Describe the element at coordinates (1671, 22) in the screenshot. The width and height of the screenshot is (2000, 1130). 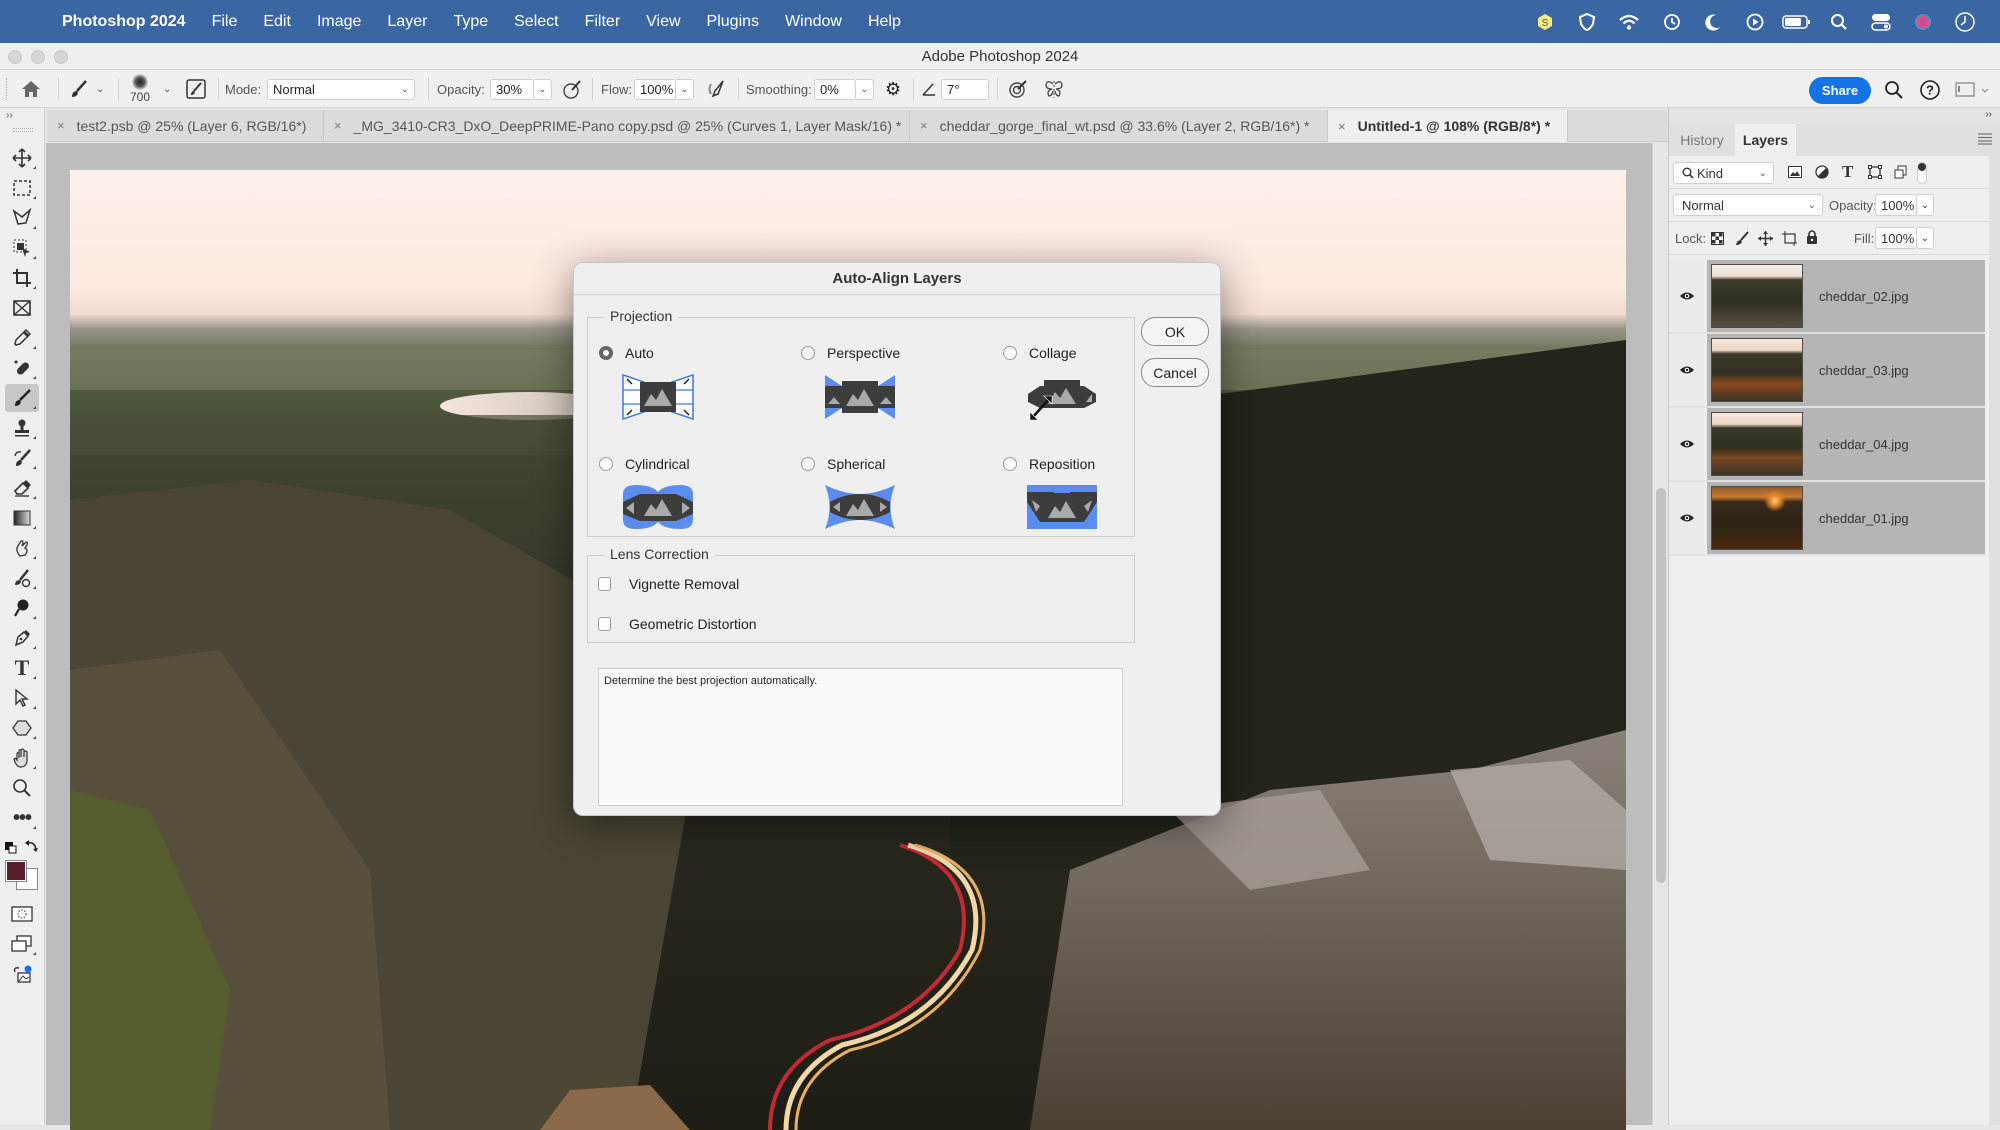
I see `time-machine-icon` at that location.